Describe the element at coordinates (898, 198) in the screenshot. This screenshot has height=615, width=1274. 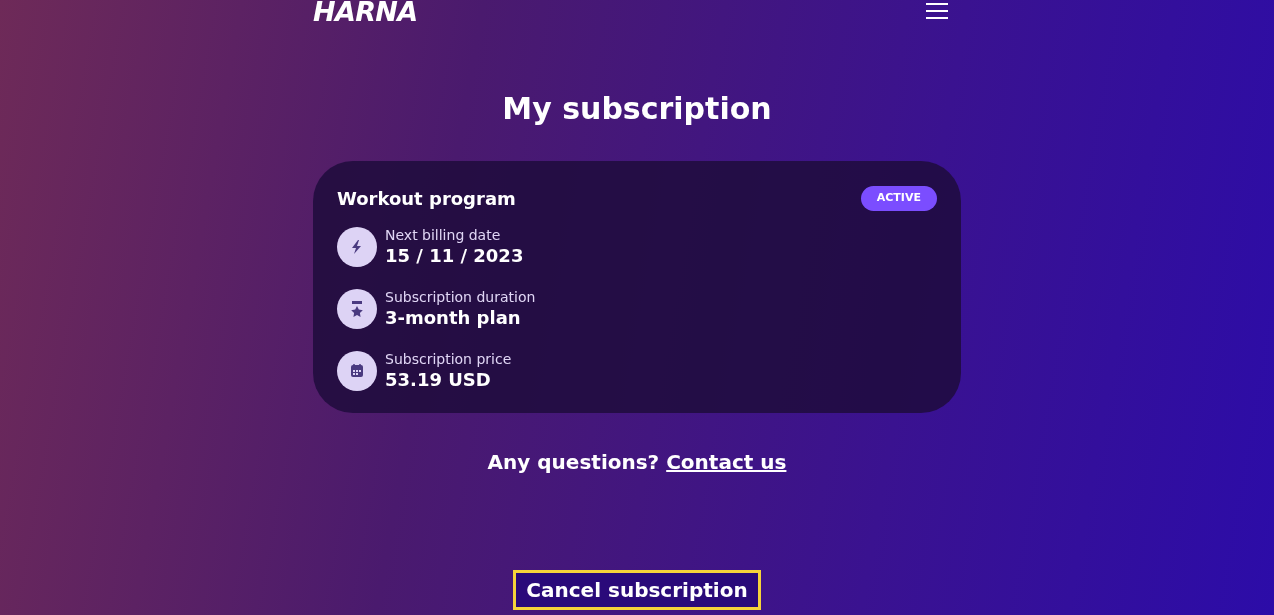
I see `status-badge: ACTIVE` at that location.